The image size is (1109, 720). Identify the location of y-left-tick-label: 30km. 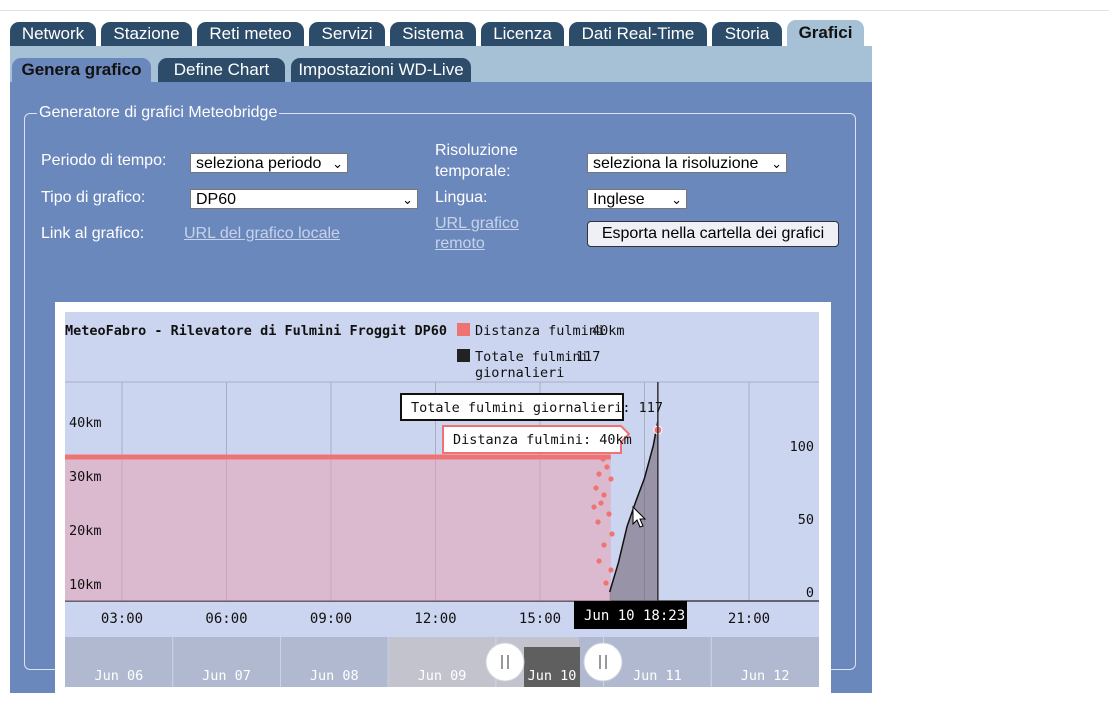
(85, 477).